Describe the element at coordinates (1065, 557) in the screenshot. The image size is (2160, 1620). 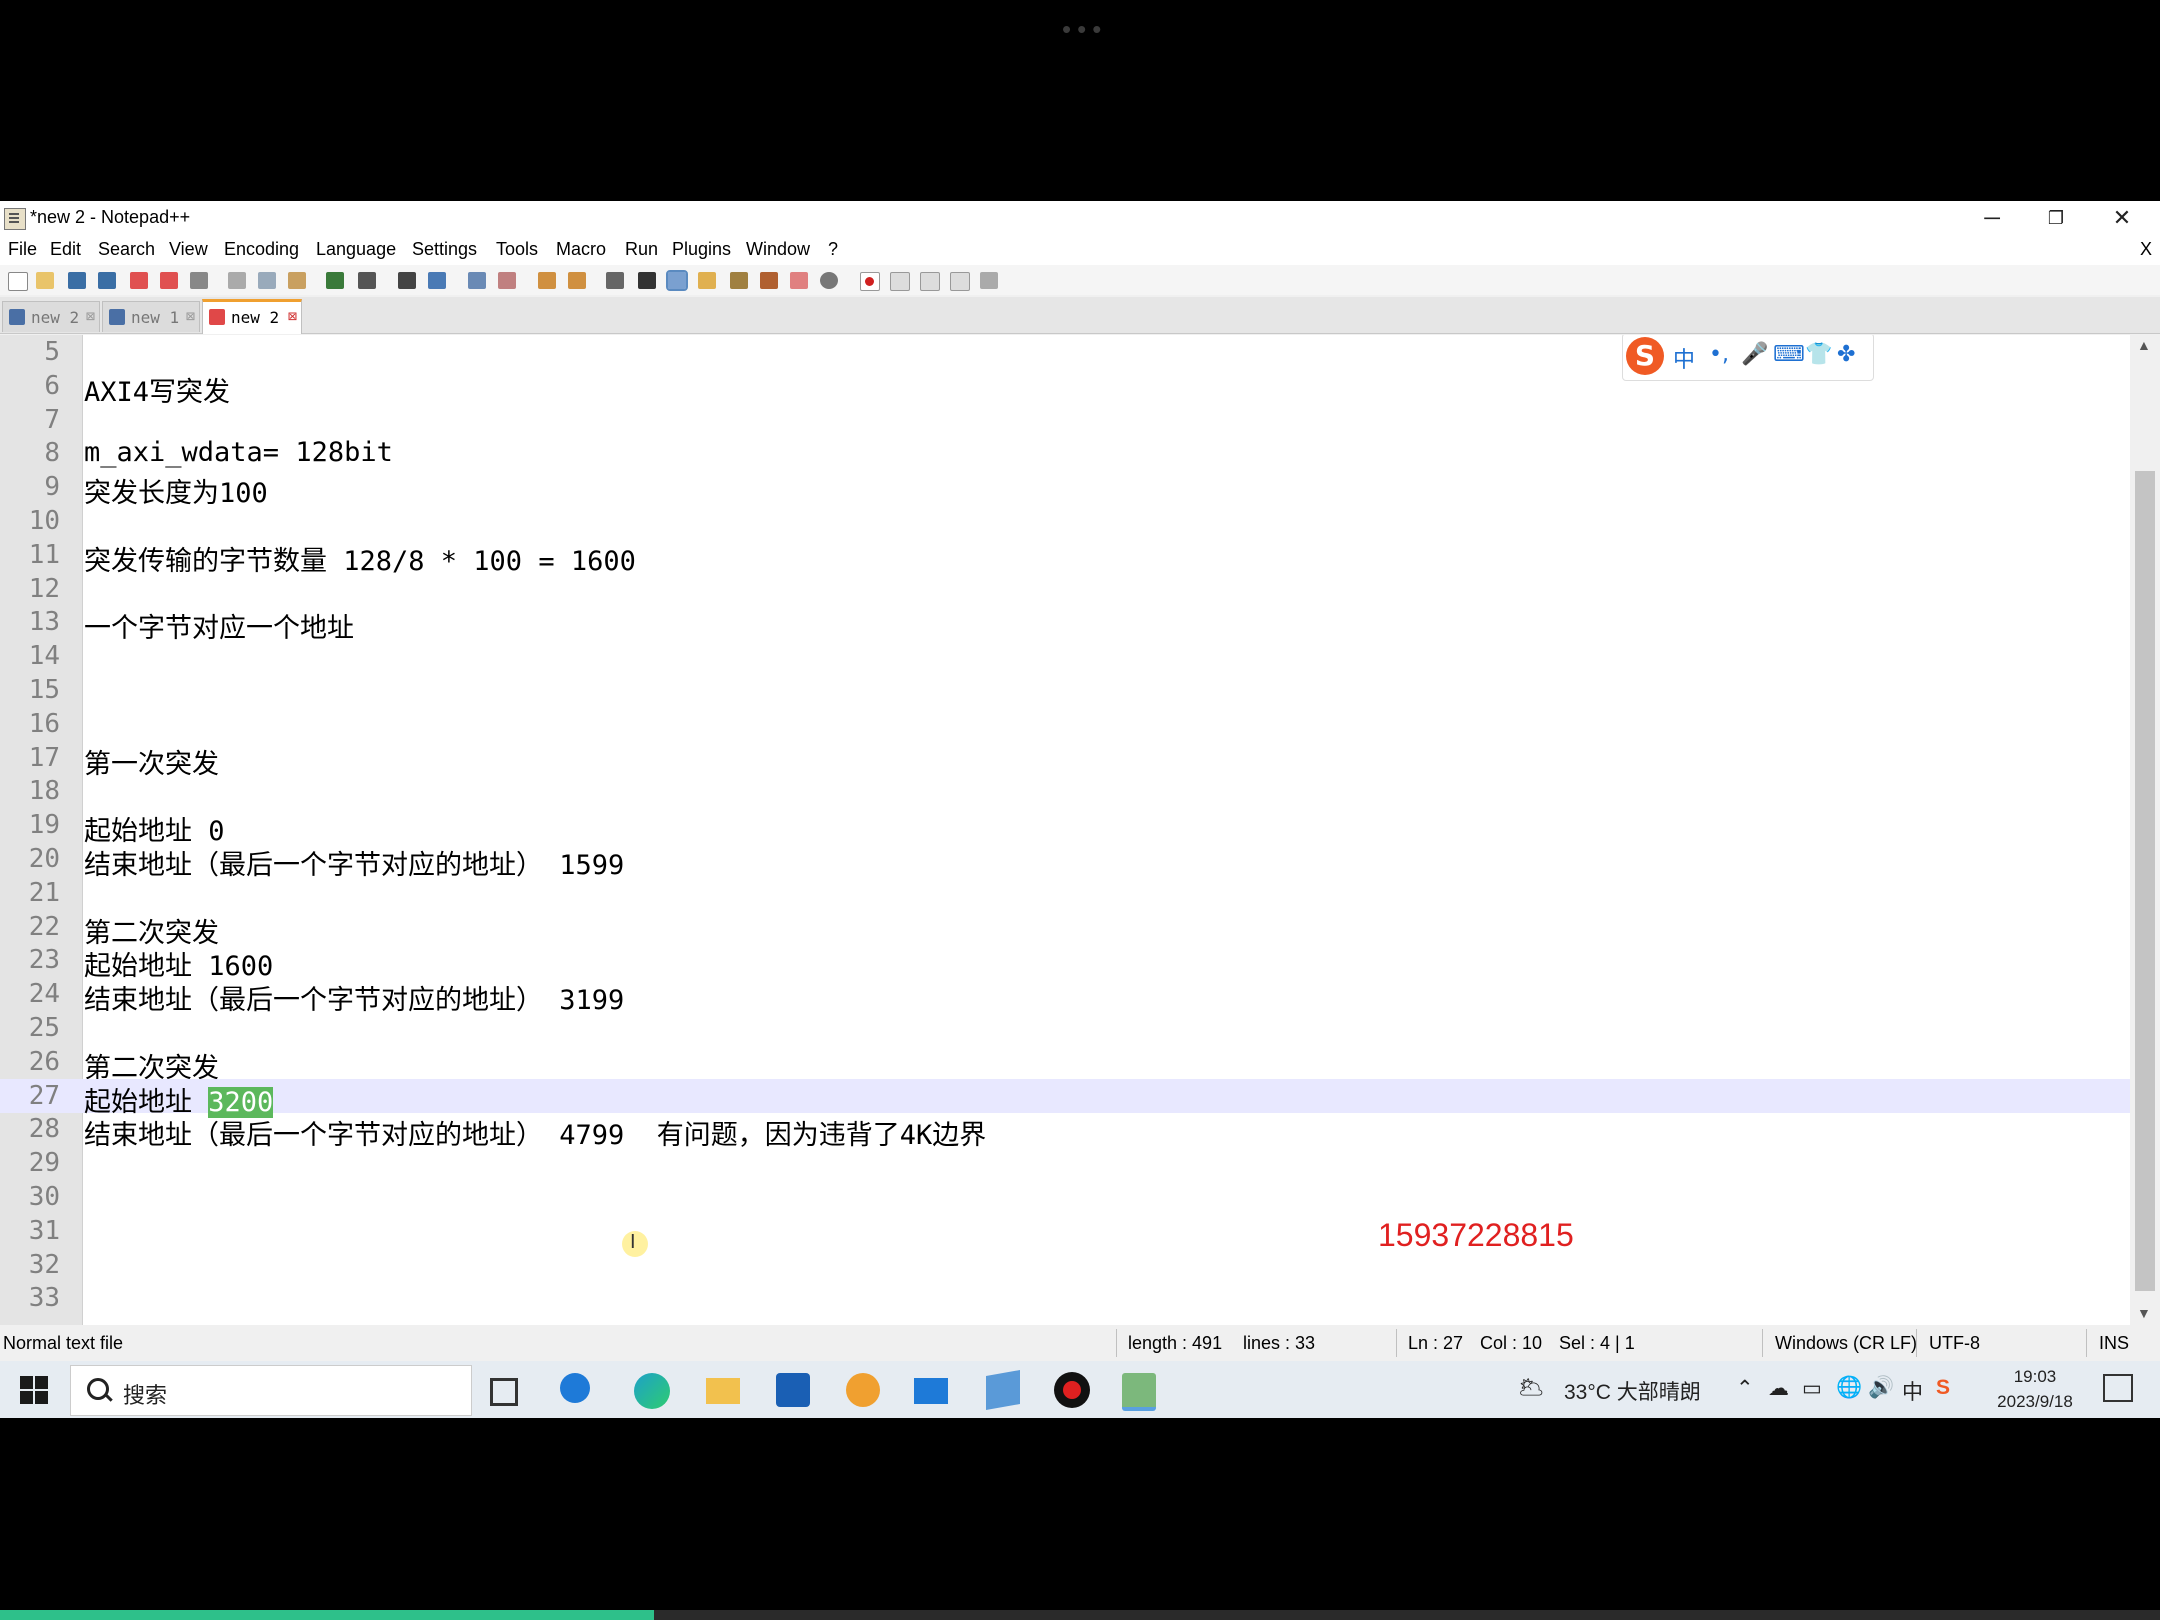
I see `editor-line: 11 突发传输的字节数量 128/8 * 100 = 1600` at that location.